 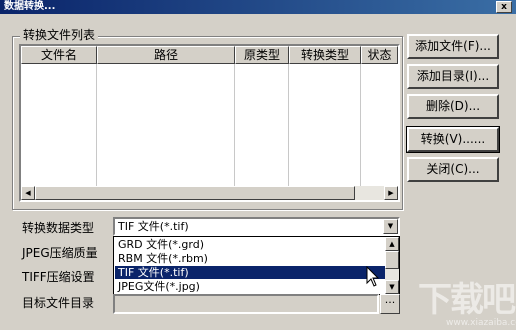 What do you see at coordinates (250, 258) in the screenshot?
I see `dropdown-option-rbm: RBM 文件(*.rbm)` at bounding box center [250, 258].